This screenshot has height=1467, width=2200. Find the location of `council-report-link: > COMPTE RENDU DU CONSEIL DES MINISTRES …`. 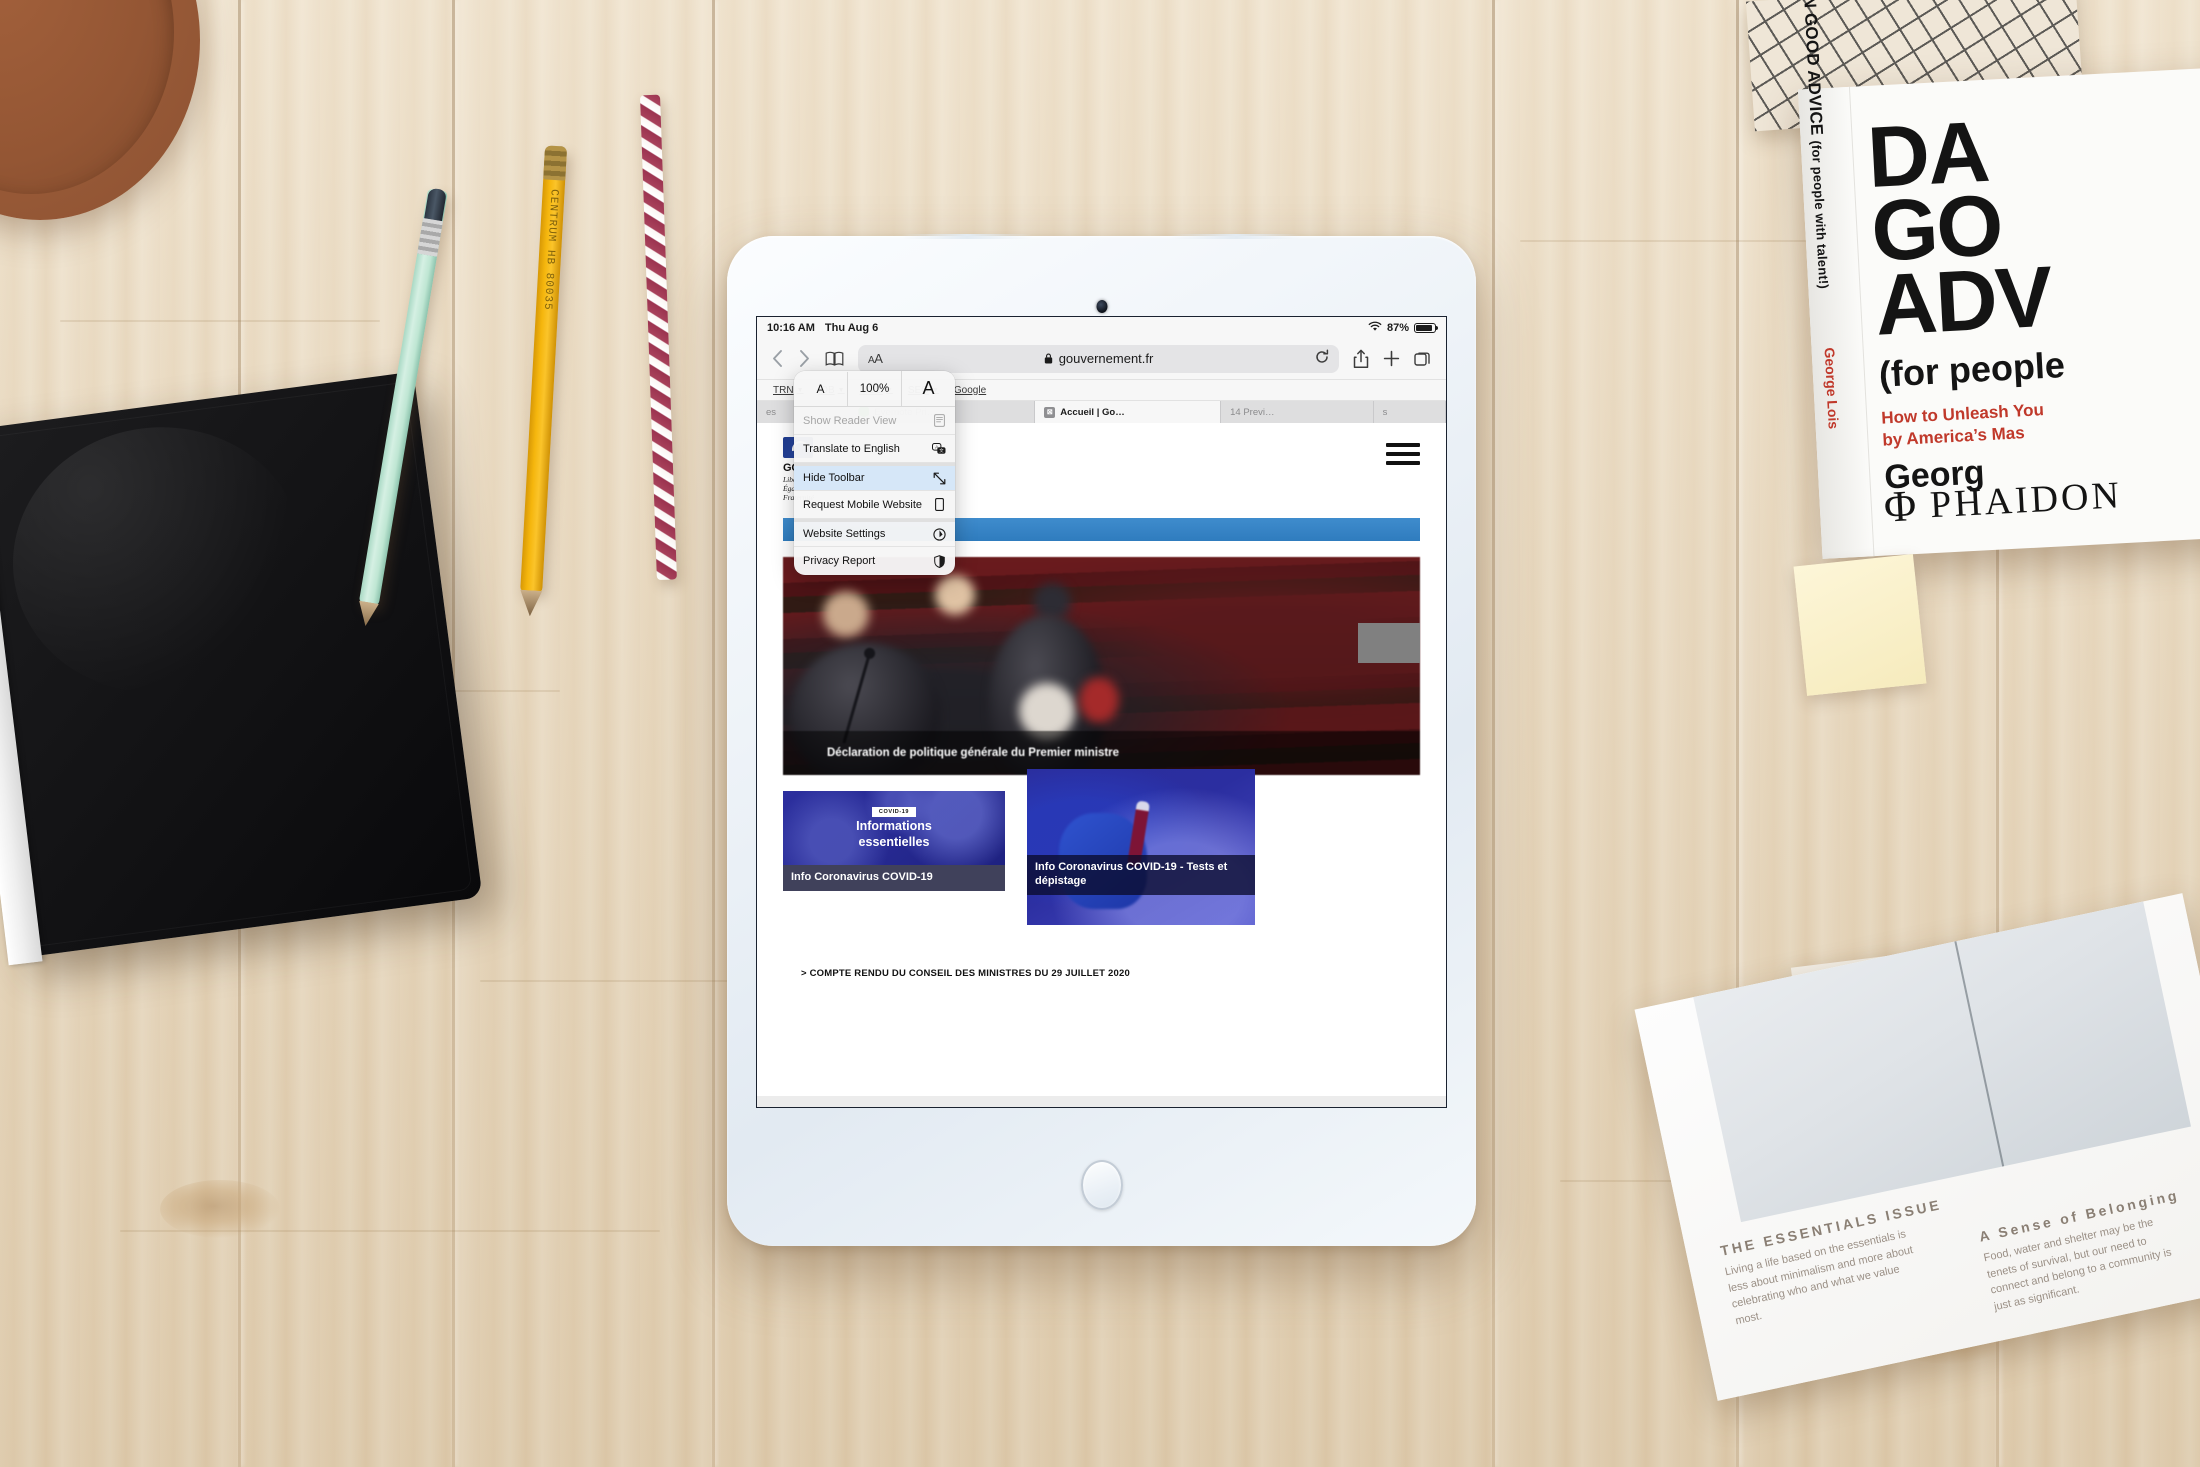

council-report-link: > COMPTE RENDU DU CONSEIL DES MINISTRES … is located at coordinates (1101, 973).